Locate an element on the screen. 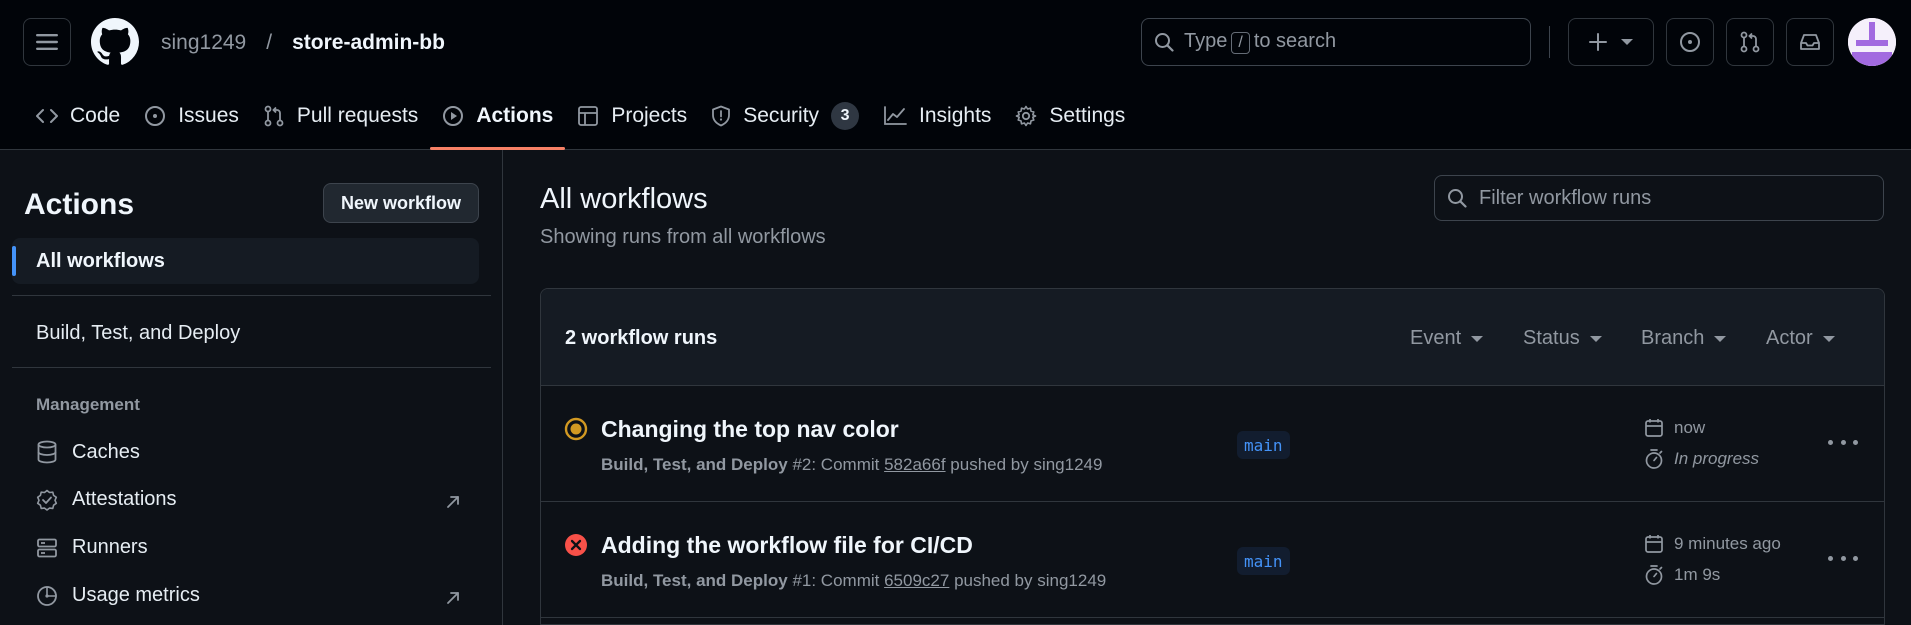 This screenshot has height=625, width=1911. sidebar-item-build-test-deploy: Build, Test, and Deploy is located at coordinates (138, 333).